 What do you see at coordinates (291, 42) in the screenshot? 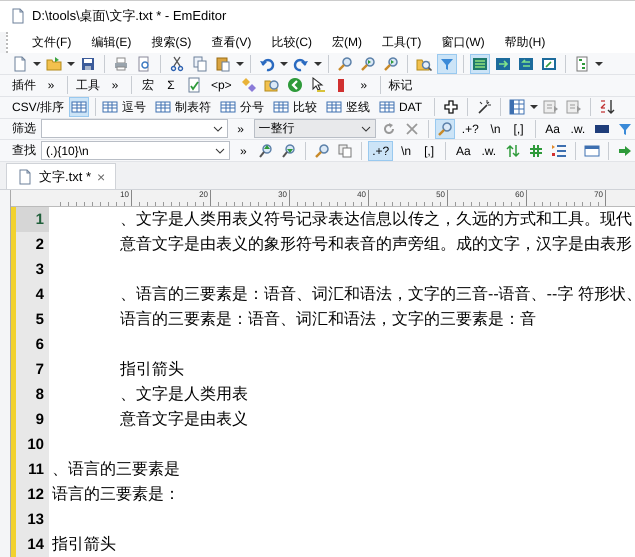
I see `menu-item: 比较(C)` at bounding box center [291, 42].